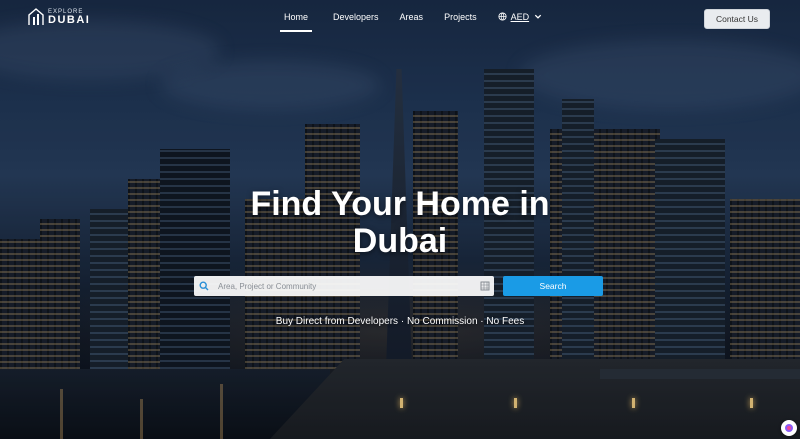 The height and width of the screenshot is (439, 800). Describe the element at coordinates (36, 17) in the screenshot. I see `building-outline-icon` at that location.